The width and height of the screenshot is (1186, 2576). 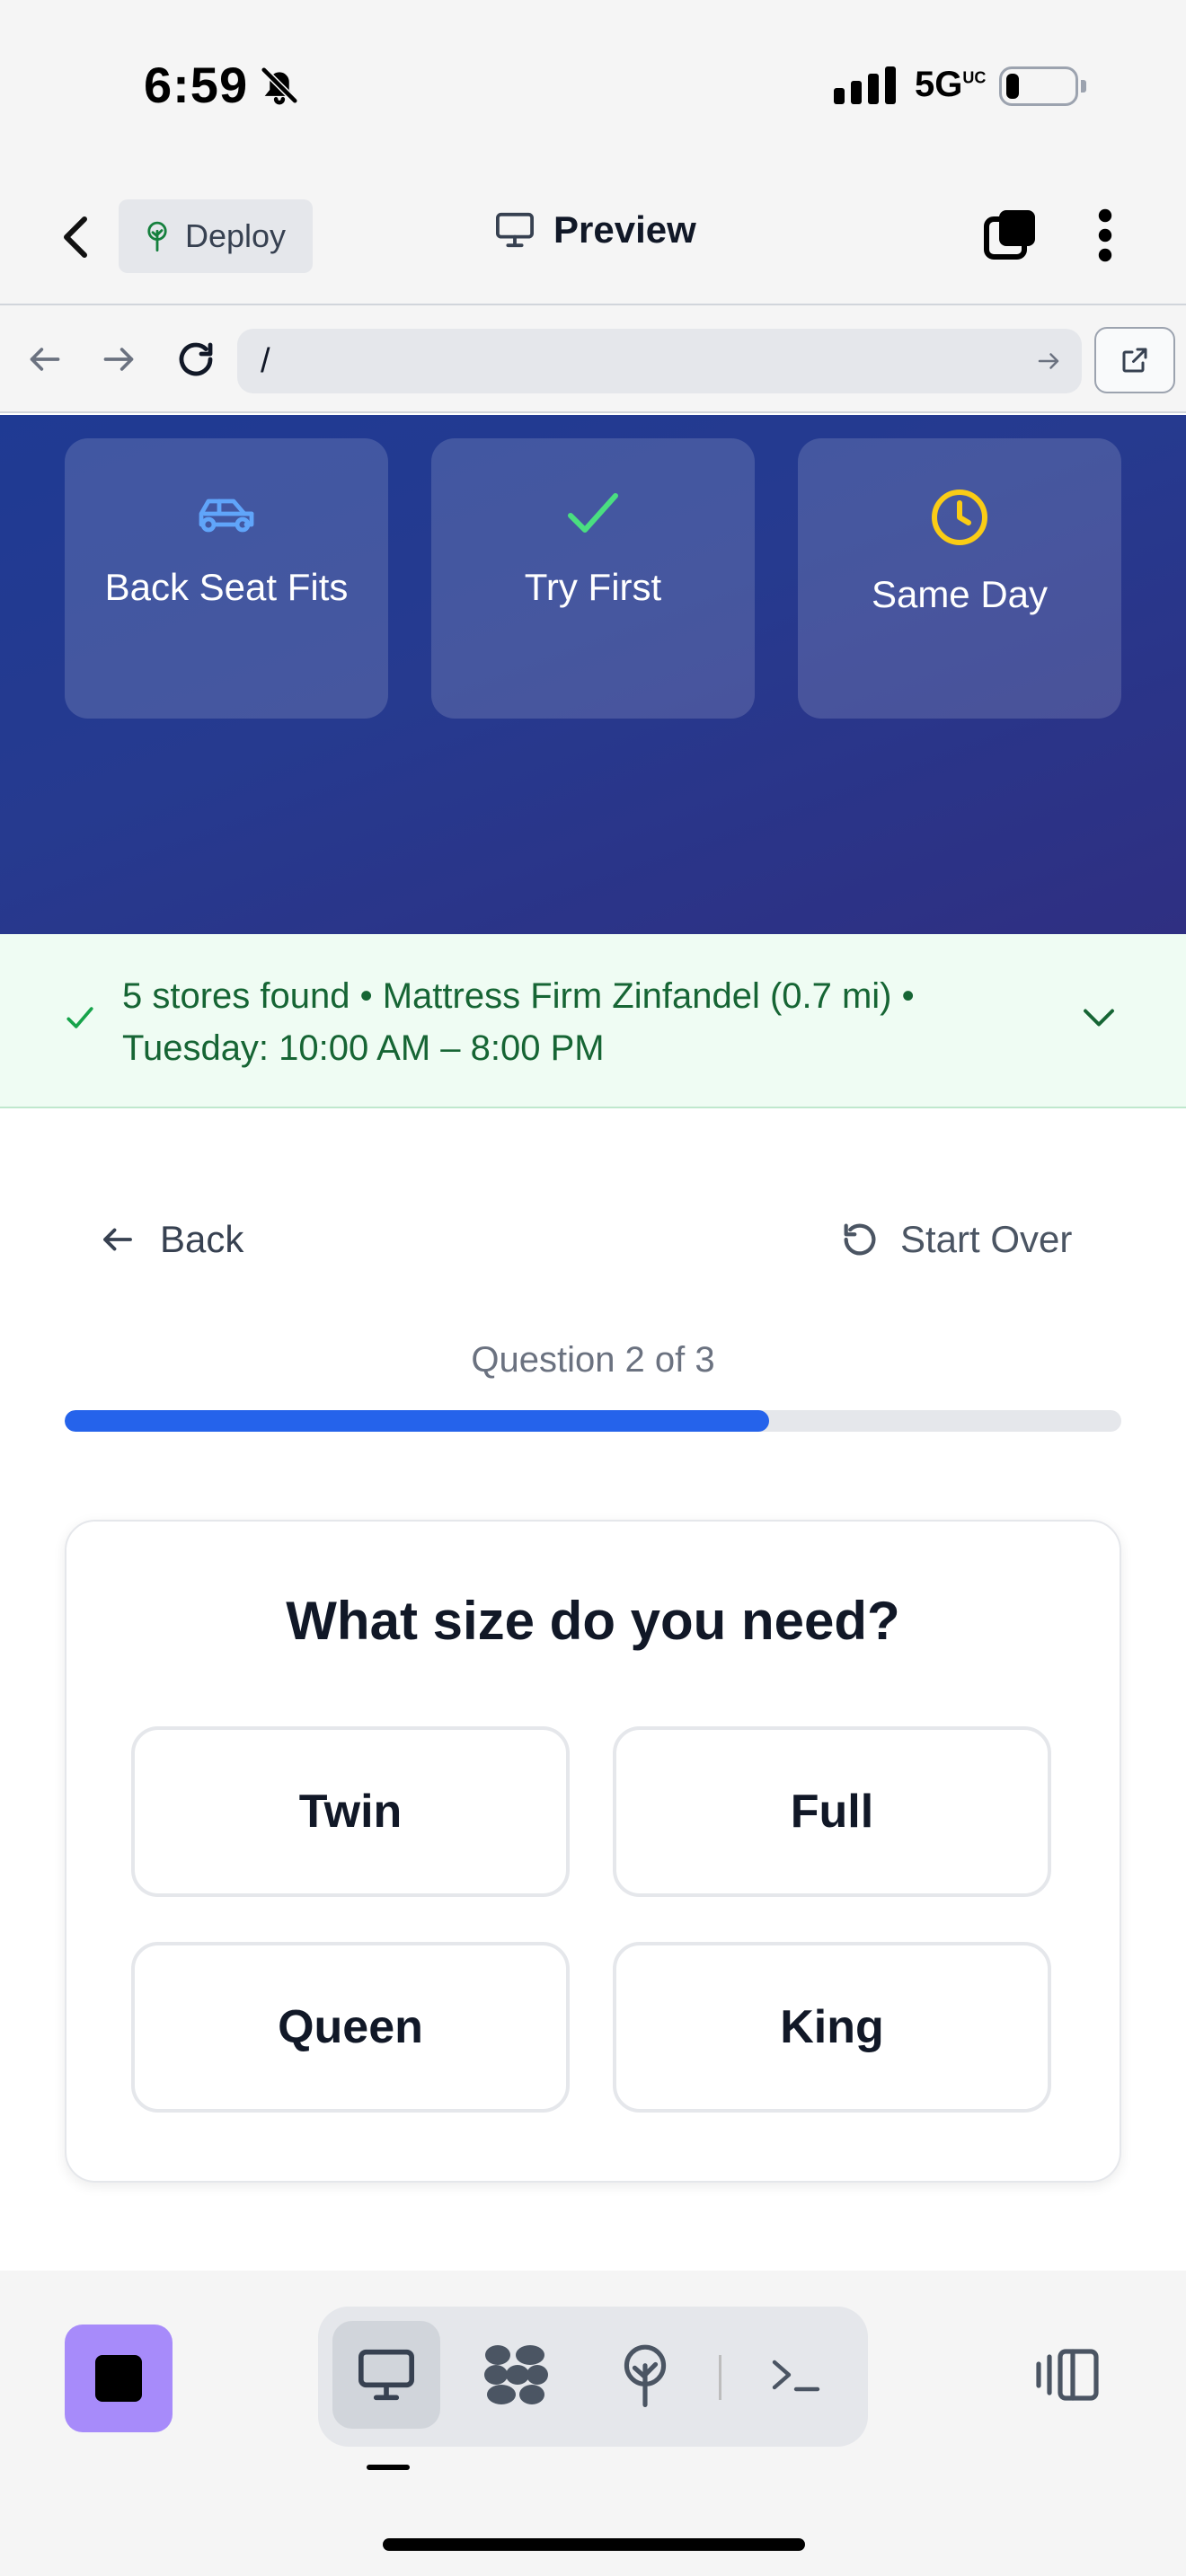 I want to click on network-suffix: UC, so click(x=975, y=77).